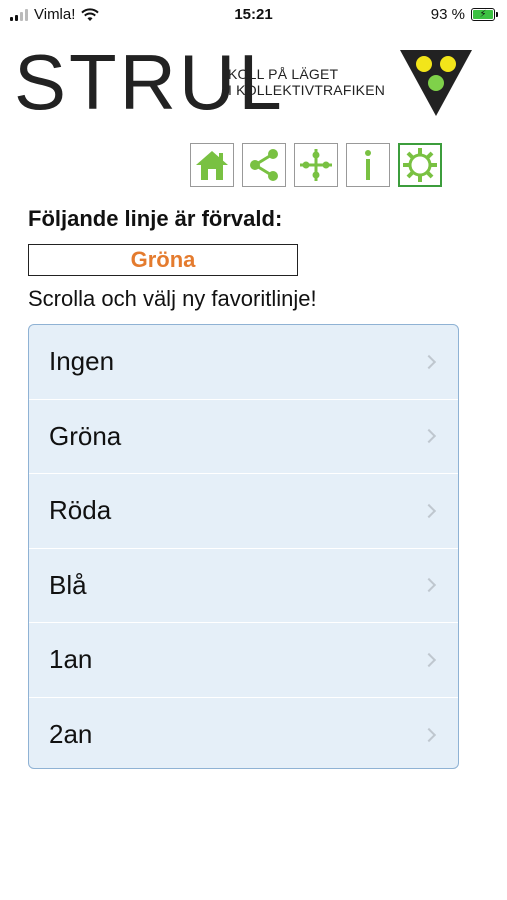 Image resolution: width=507 pixels, height=900 pixels. I want to click on network-map-button, so click(316, 165).